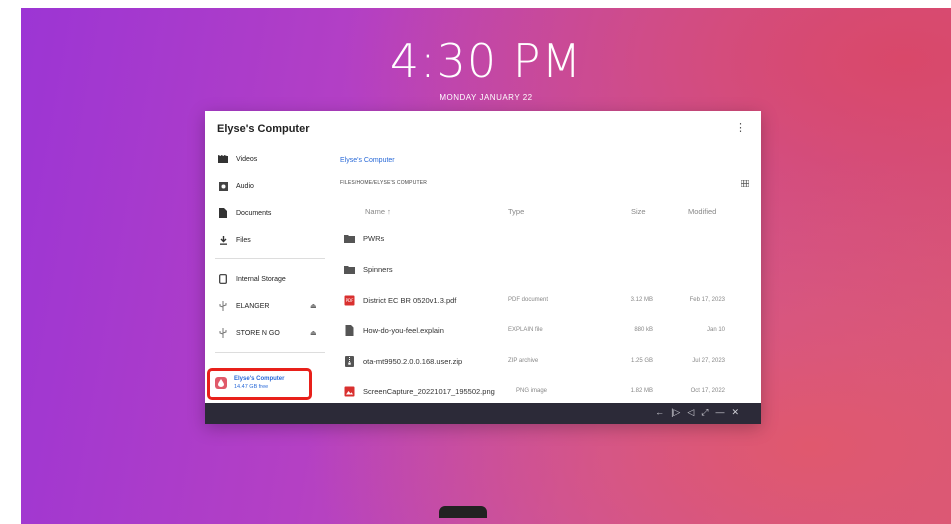 The image size is (951, 524). I want to click on file-size: 3.12 MB, so click(641, 300).